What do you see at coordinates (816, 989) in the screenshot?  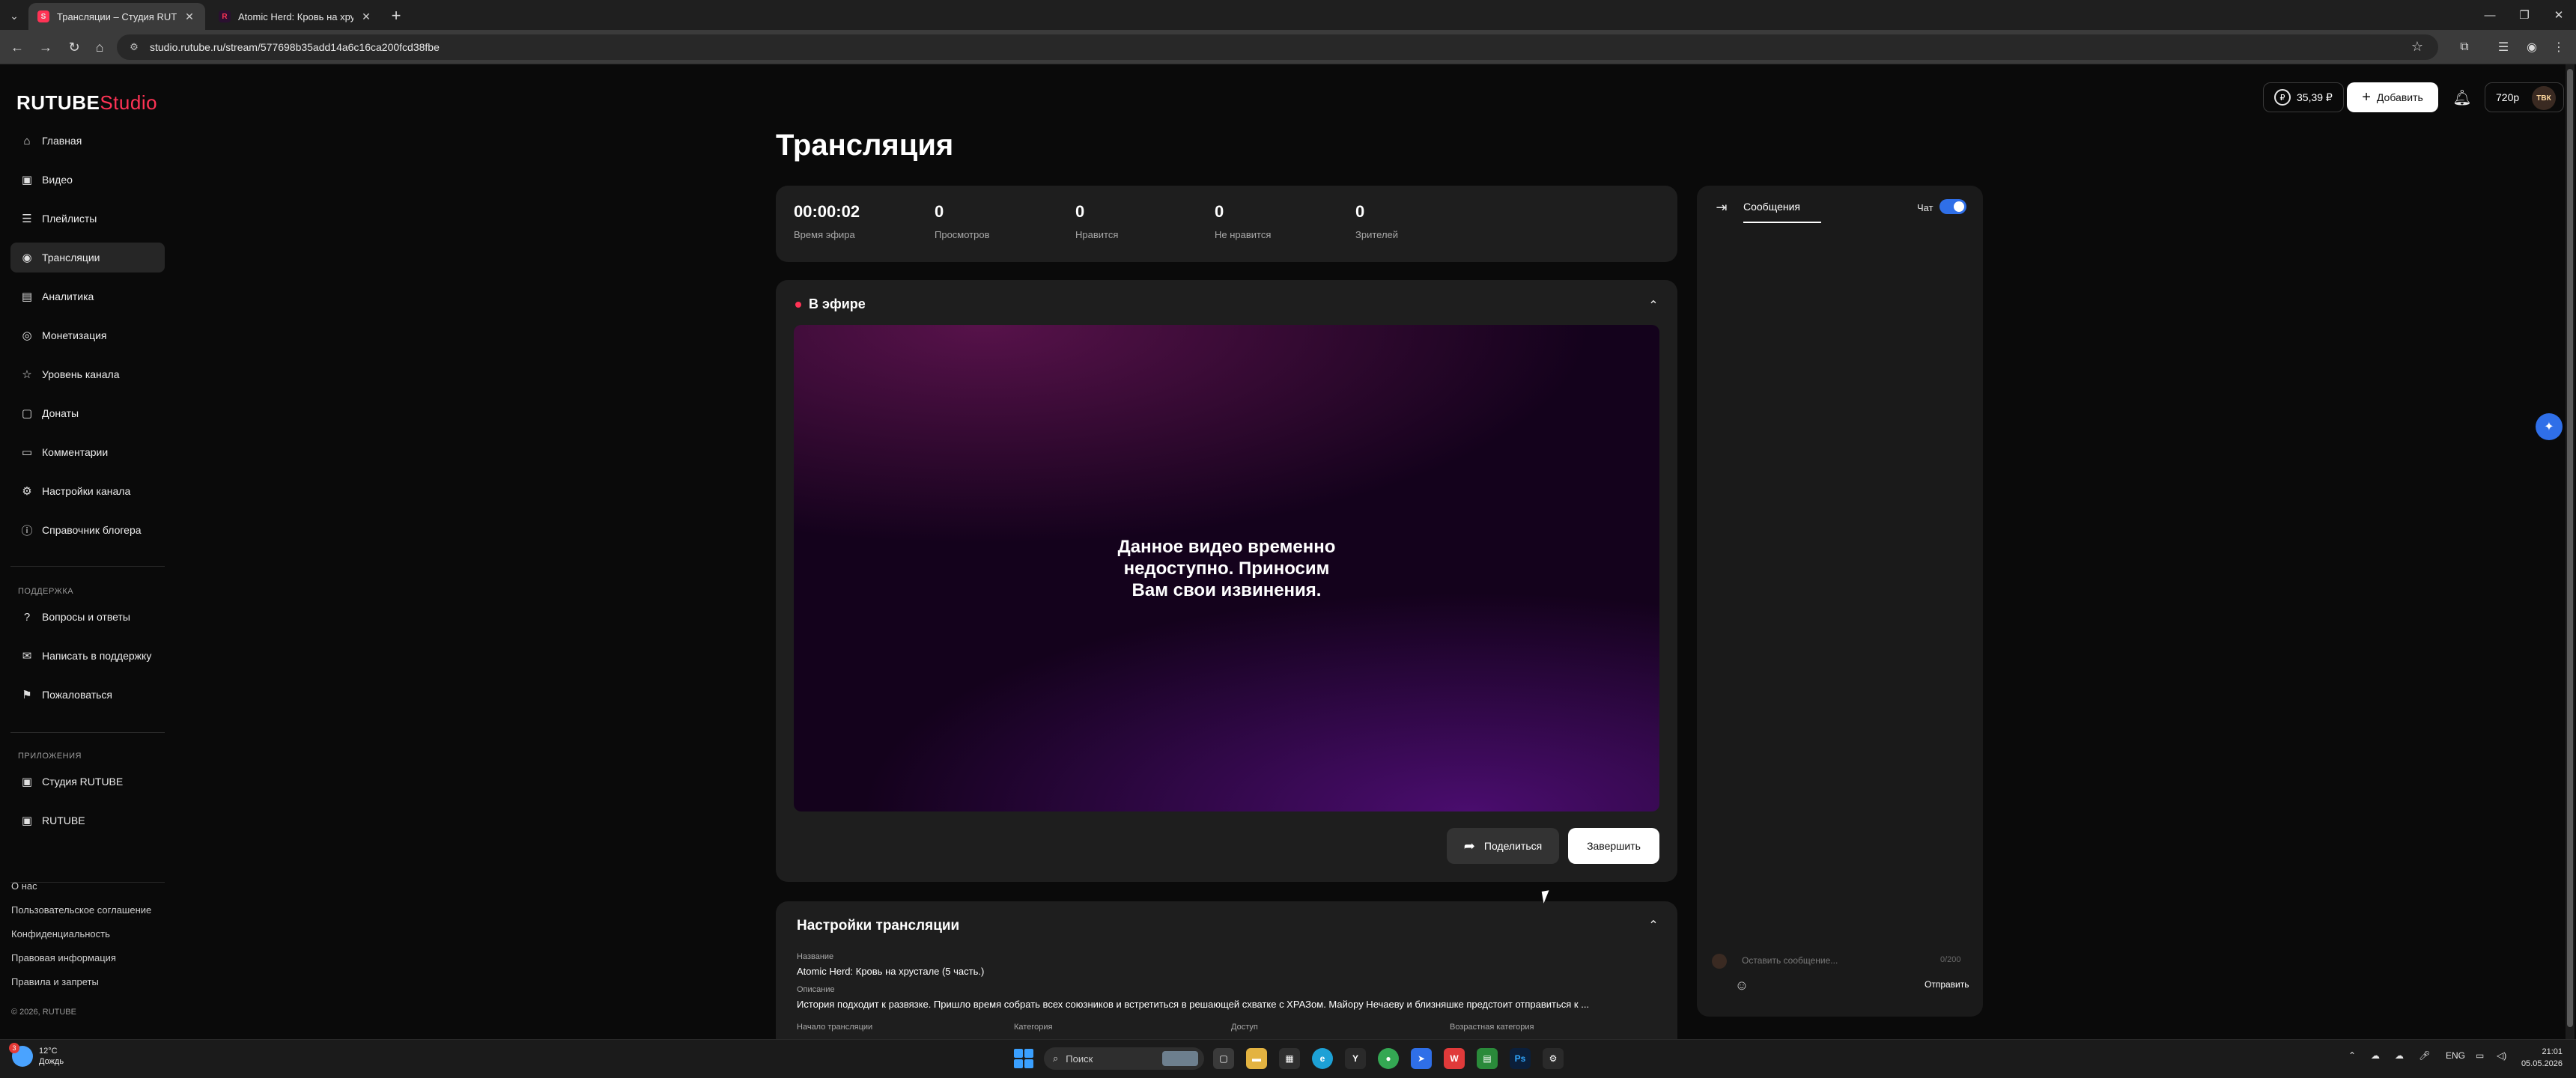 I see `description-label: Описание` at bounding box center [816, 989].